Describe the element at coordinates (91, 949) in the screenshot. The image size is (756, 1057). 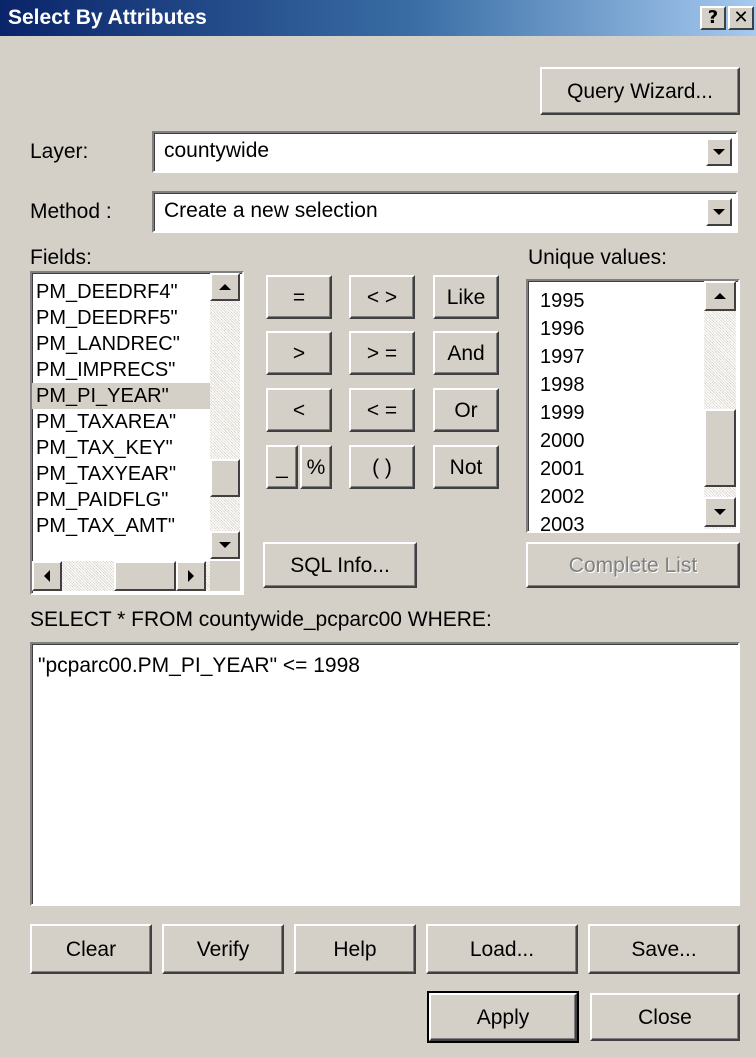
I see `clear-button: Clear` at that location.